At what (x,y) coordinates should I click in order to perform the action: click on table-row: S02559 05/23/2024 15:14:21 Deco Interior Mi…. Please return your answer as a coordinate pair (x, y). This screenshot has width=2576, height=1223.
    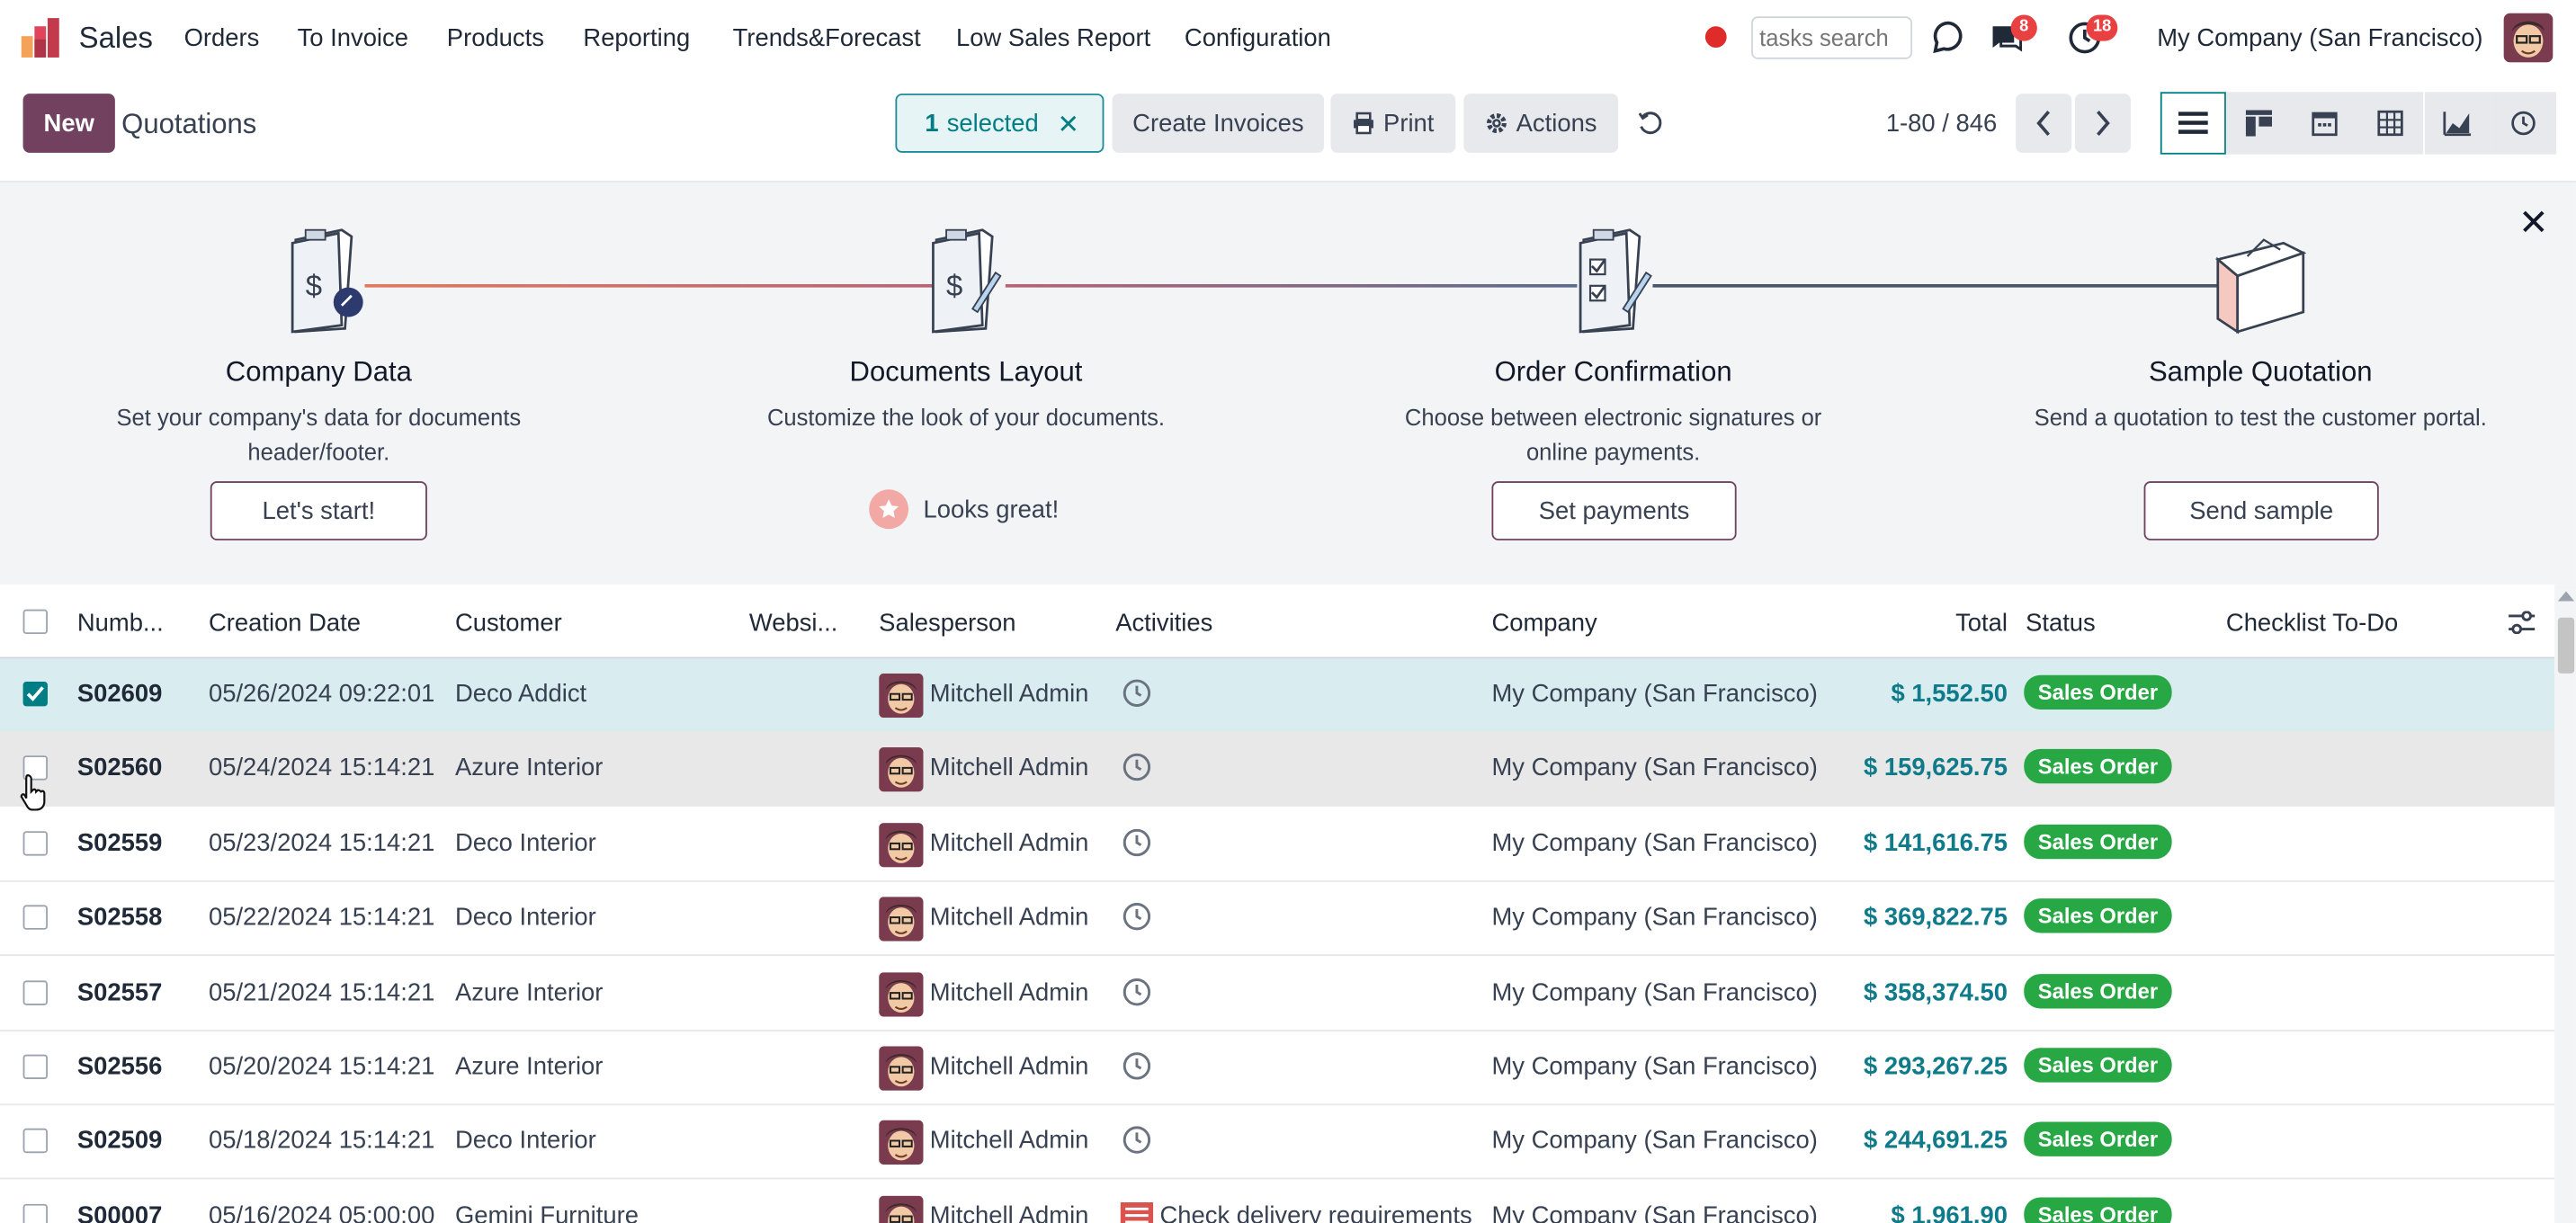
    Looking at the image, I should click on (1277, 845).